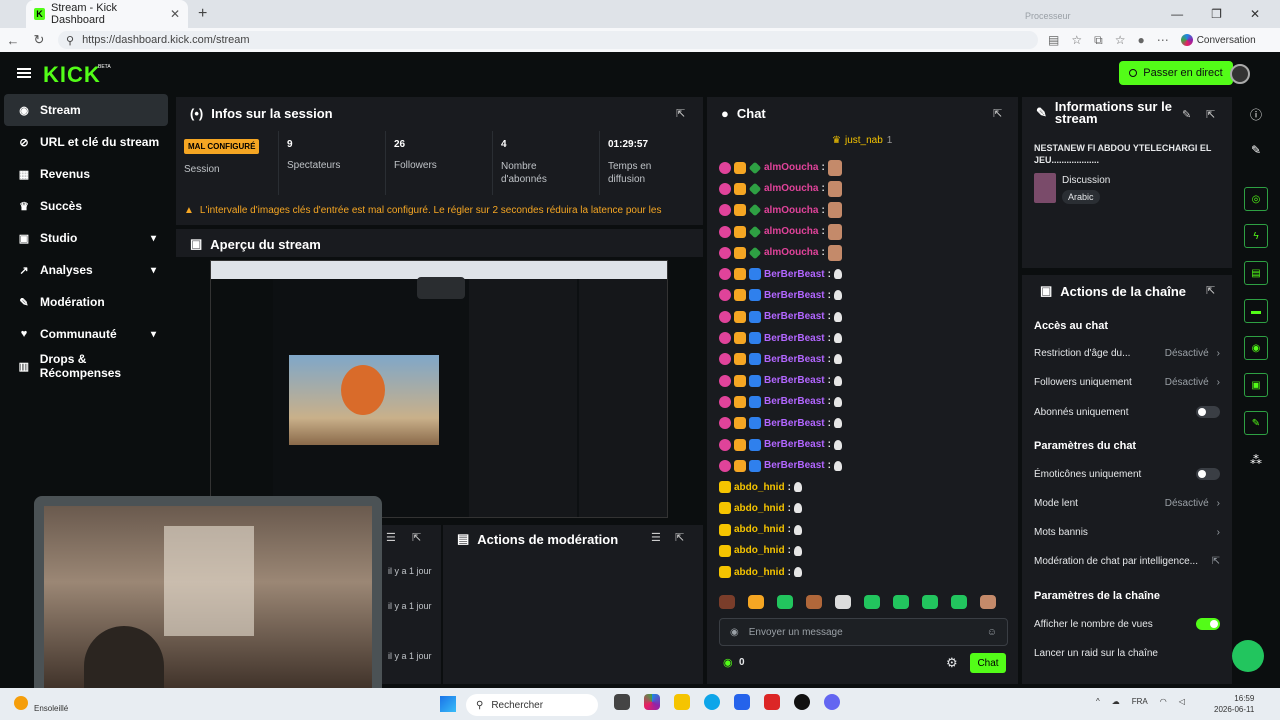  Describe the element at coordinates (1240, 74) in the screenshot. I see `user-avatar` at that location.